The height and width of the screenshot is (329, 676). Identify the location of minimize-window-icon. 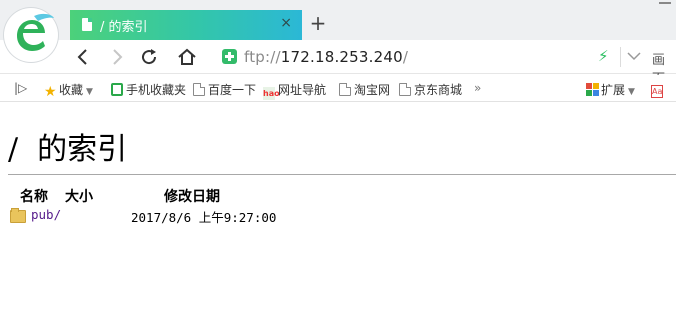
(665, 5).